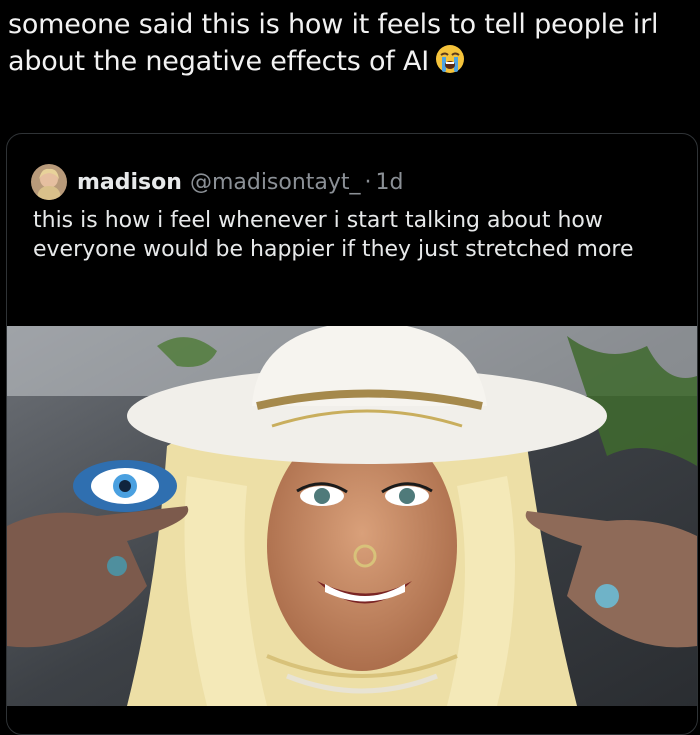 This screenshot has height=735, width=700. What do you see at coordinates (49, 182) in the screenshot?
I see `avatar` at bounding box center [49, 182].